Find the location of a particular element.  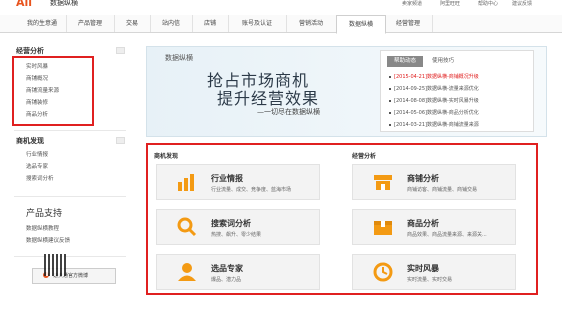

nav-tab-products: 产品管理 is located at coordinates (90, 23).